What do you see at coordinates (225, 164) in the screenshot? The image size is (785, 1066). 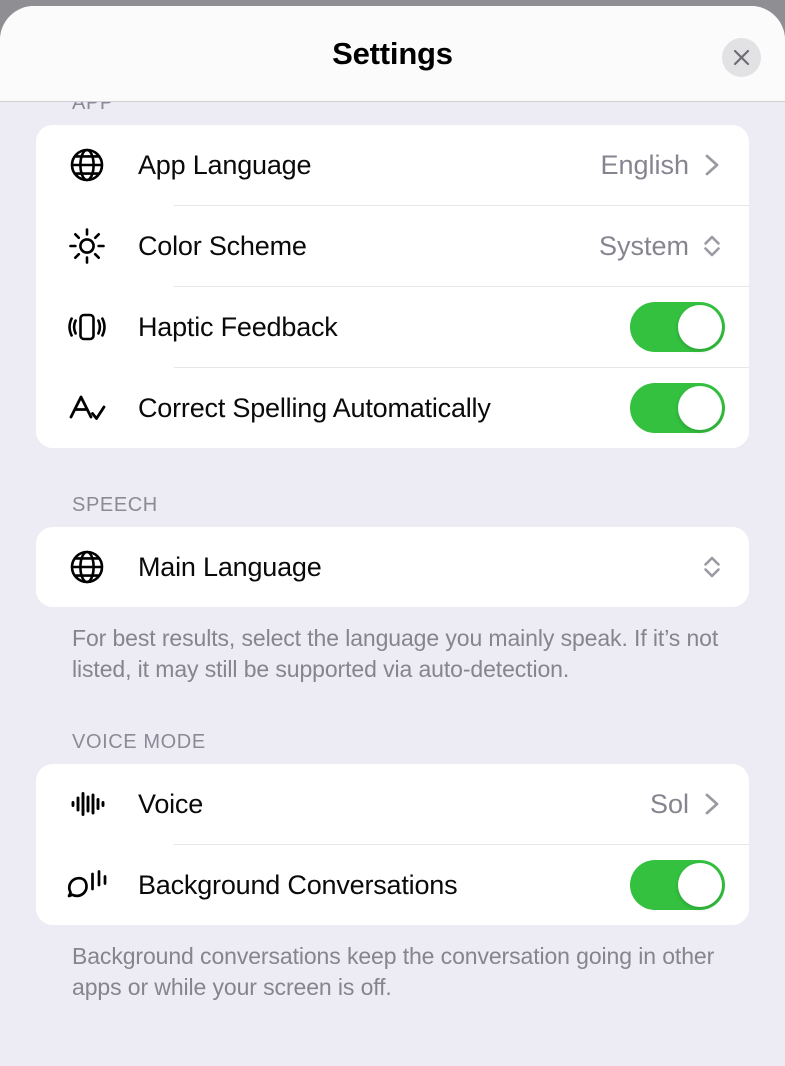 I see `row-label-app-language: App Language` at bounding box center [225, 164].